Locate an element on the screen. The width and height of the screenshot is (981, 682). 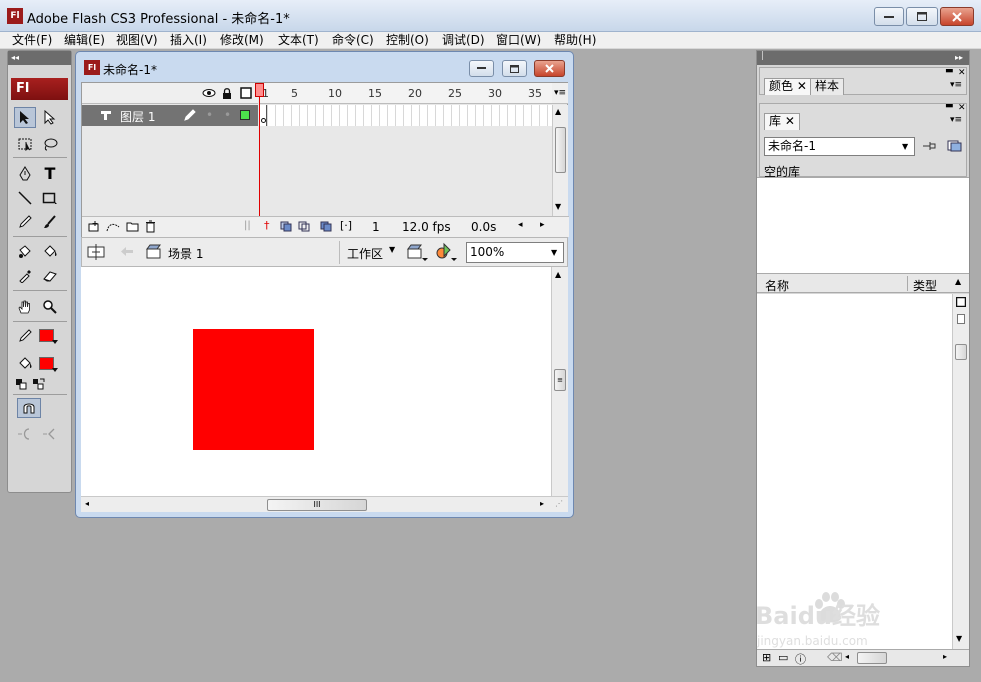
text-tool: T is located at coordinates (50, 173).